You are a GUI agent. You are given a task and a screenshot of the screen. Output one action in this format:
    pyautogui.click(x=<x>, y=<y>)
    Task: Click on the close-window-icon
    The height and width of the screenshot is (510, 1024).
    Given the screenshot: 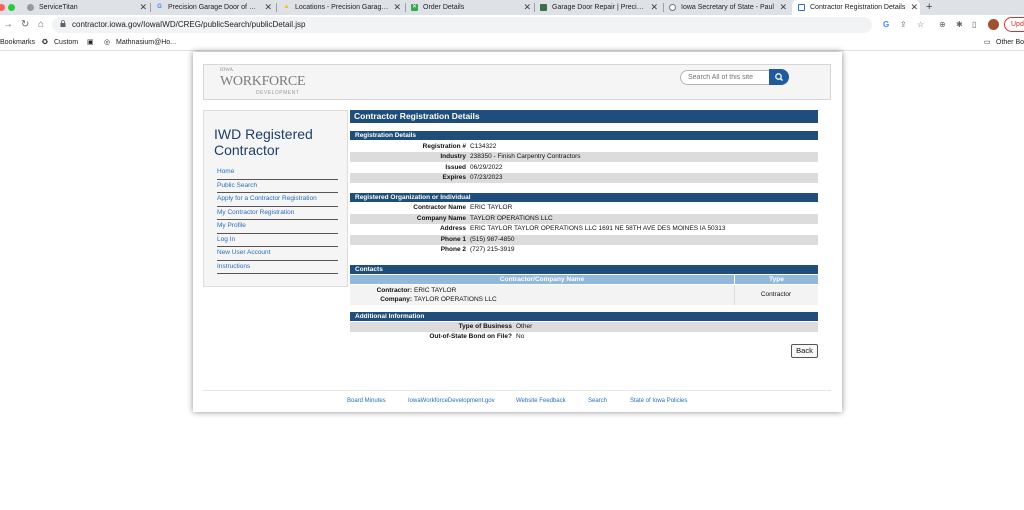 What is the action you would take?
    pyautogui.click(x=2, y=7)
    